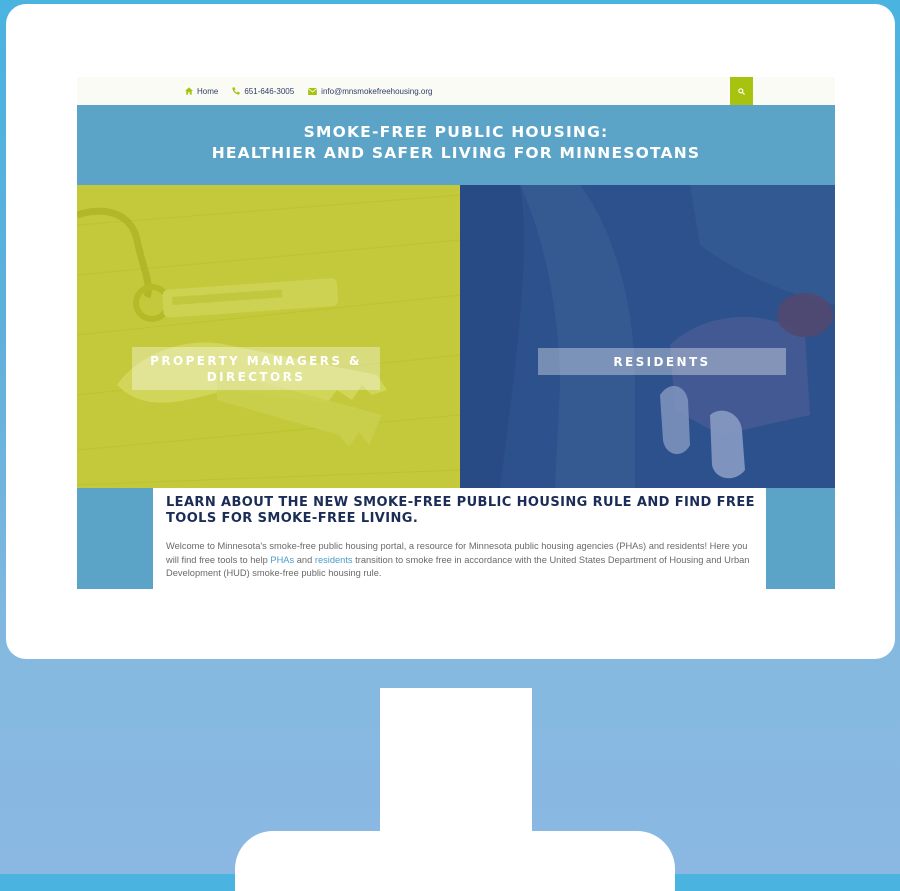 The image size is (900, 891). I want to click on property-managers-panel: PROPERTY MANAGERS & DIRECTORS, so click(268, 336).